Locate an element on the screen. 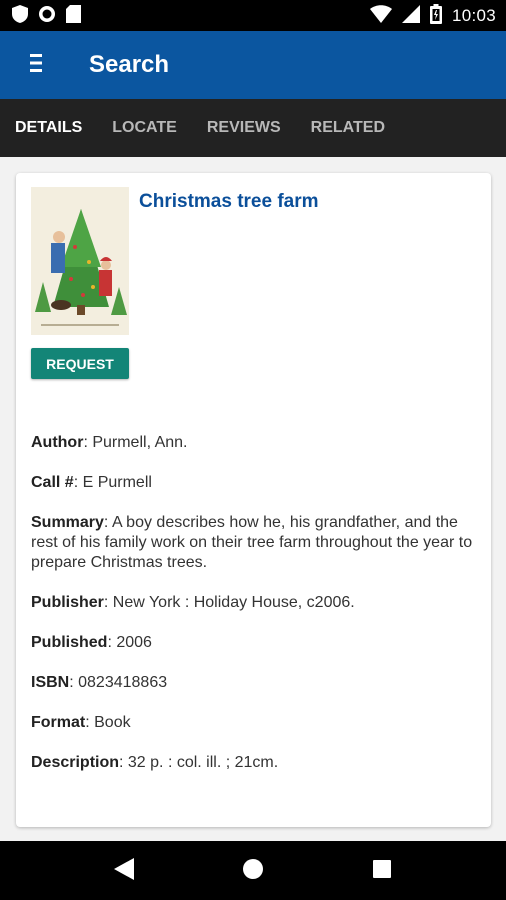 This screenshot has width=506, height=900. sd-card-icon is located at coordinates (73, 15).